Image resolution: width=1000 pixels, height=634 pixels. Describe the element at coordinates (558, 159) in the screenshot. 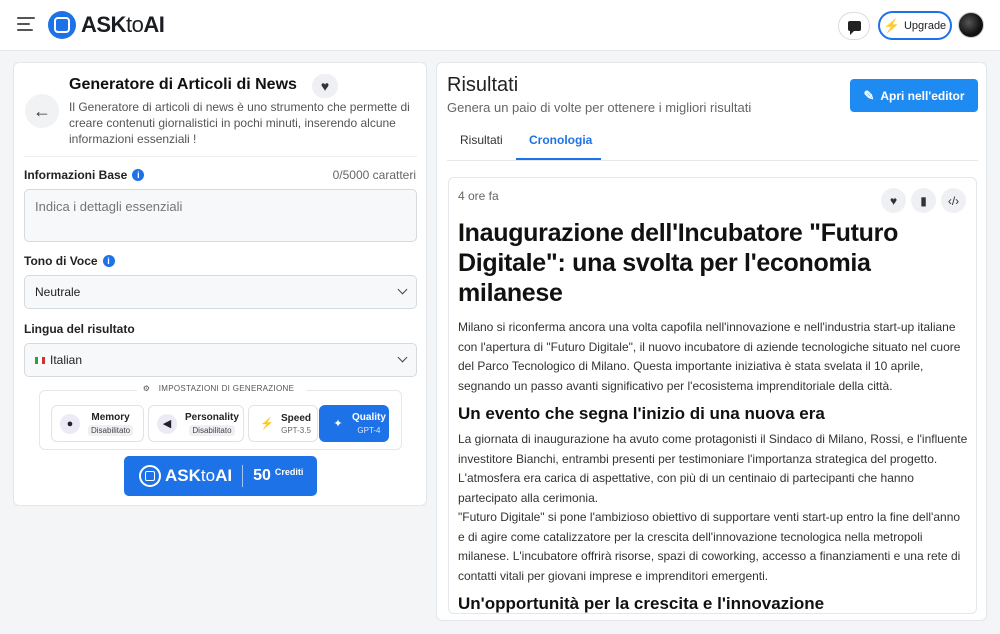

I see `active-tab-indicator` at that location.